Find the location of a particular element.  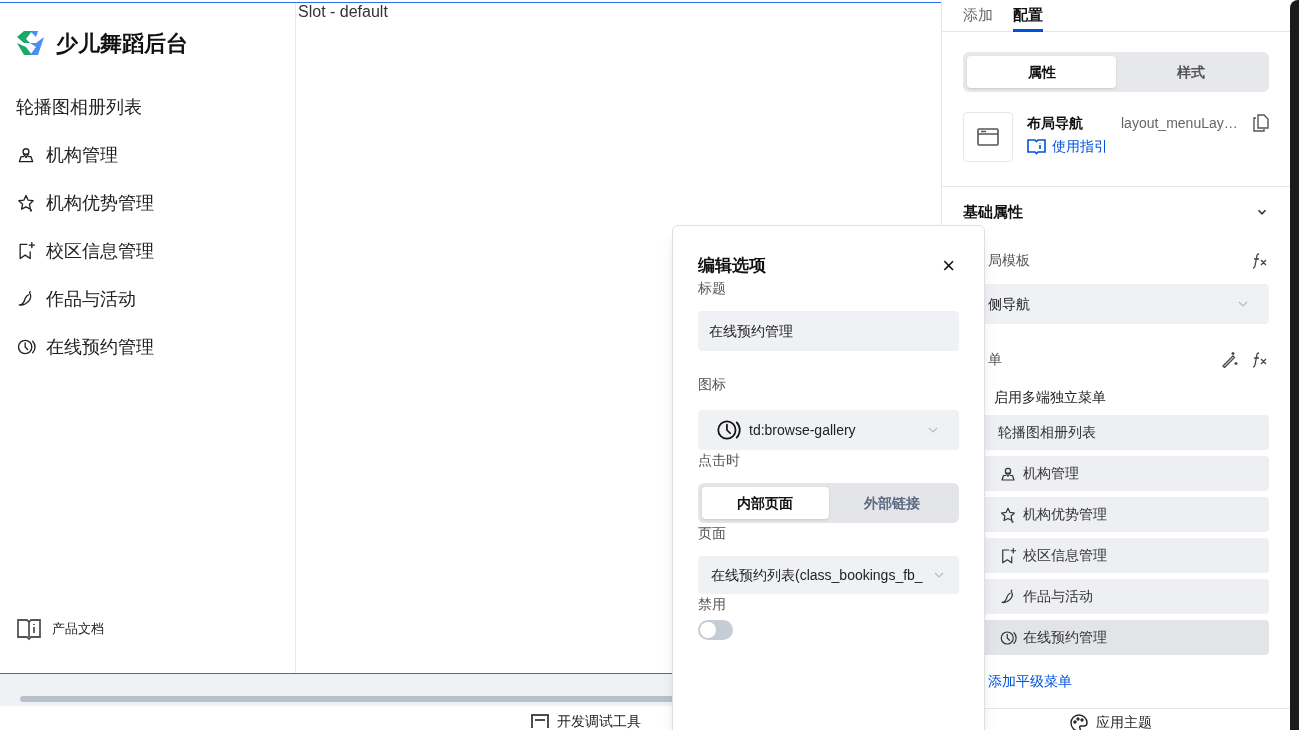

segment-tab: 属性 is located at coordinates (1041, 72).